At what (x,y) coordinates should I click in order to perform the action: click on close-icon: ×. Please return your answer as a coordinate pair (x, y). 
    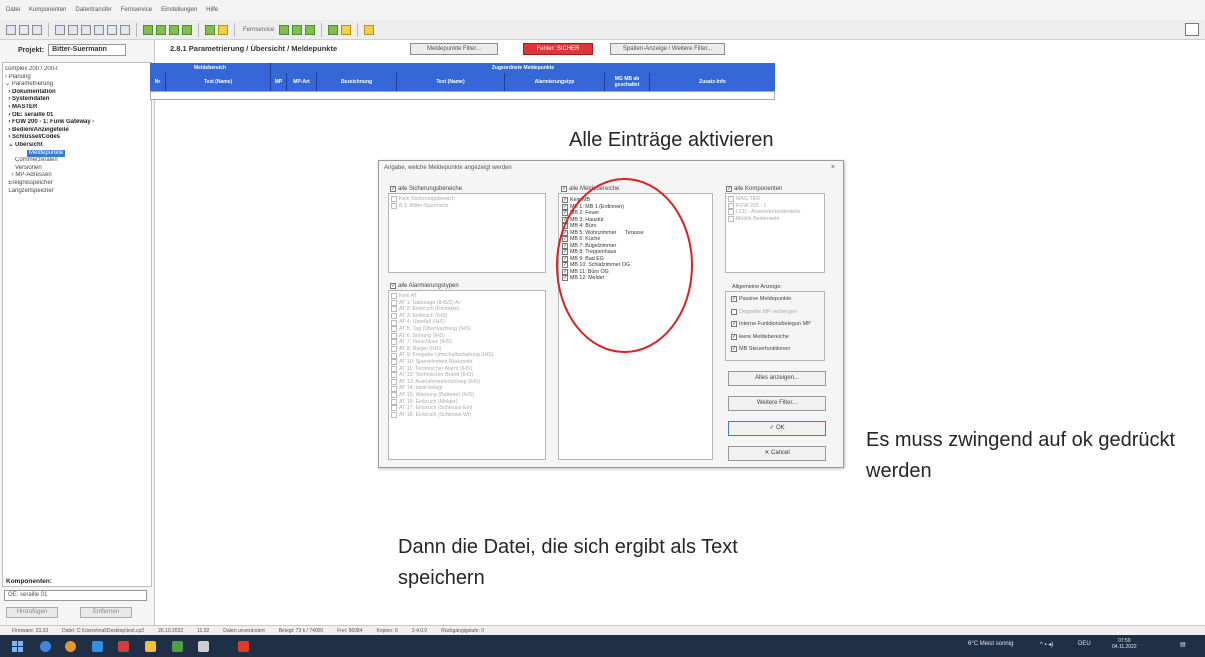
    Looking at the image, I should click on (833, 167).